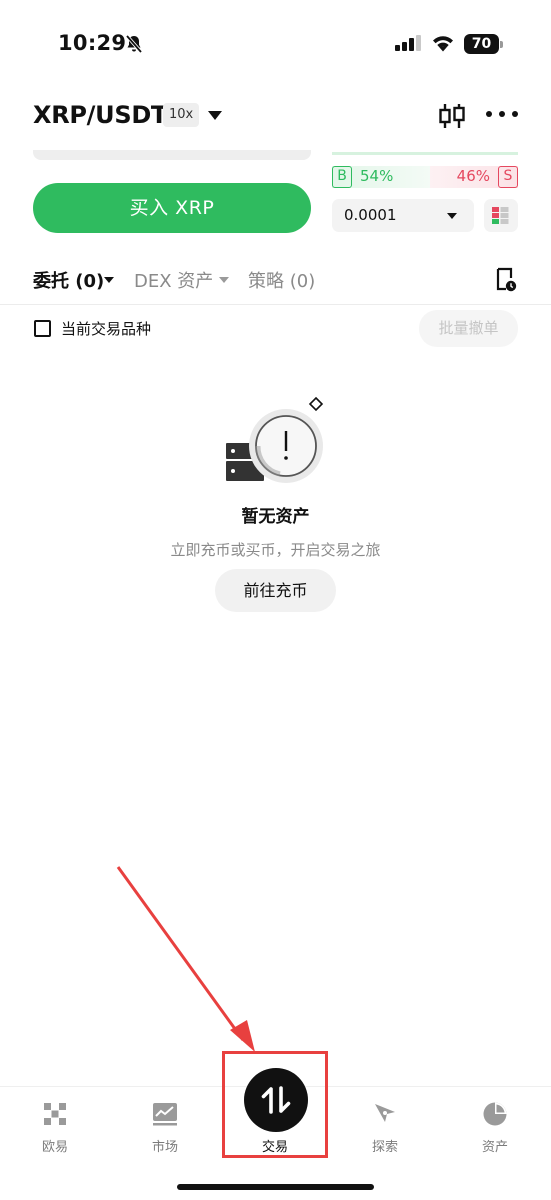  Describe the element at coordinates (275, 304) in the screenshot. I see `tabs-divider` at that location.